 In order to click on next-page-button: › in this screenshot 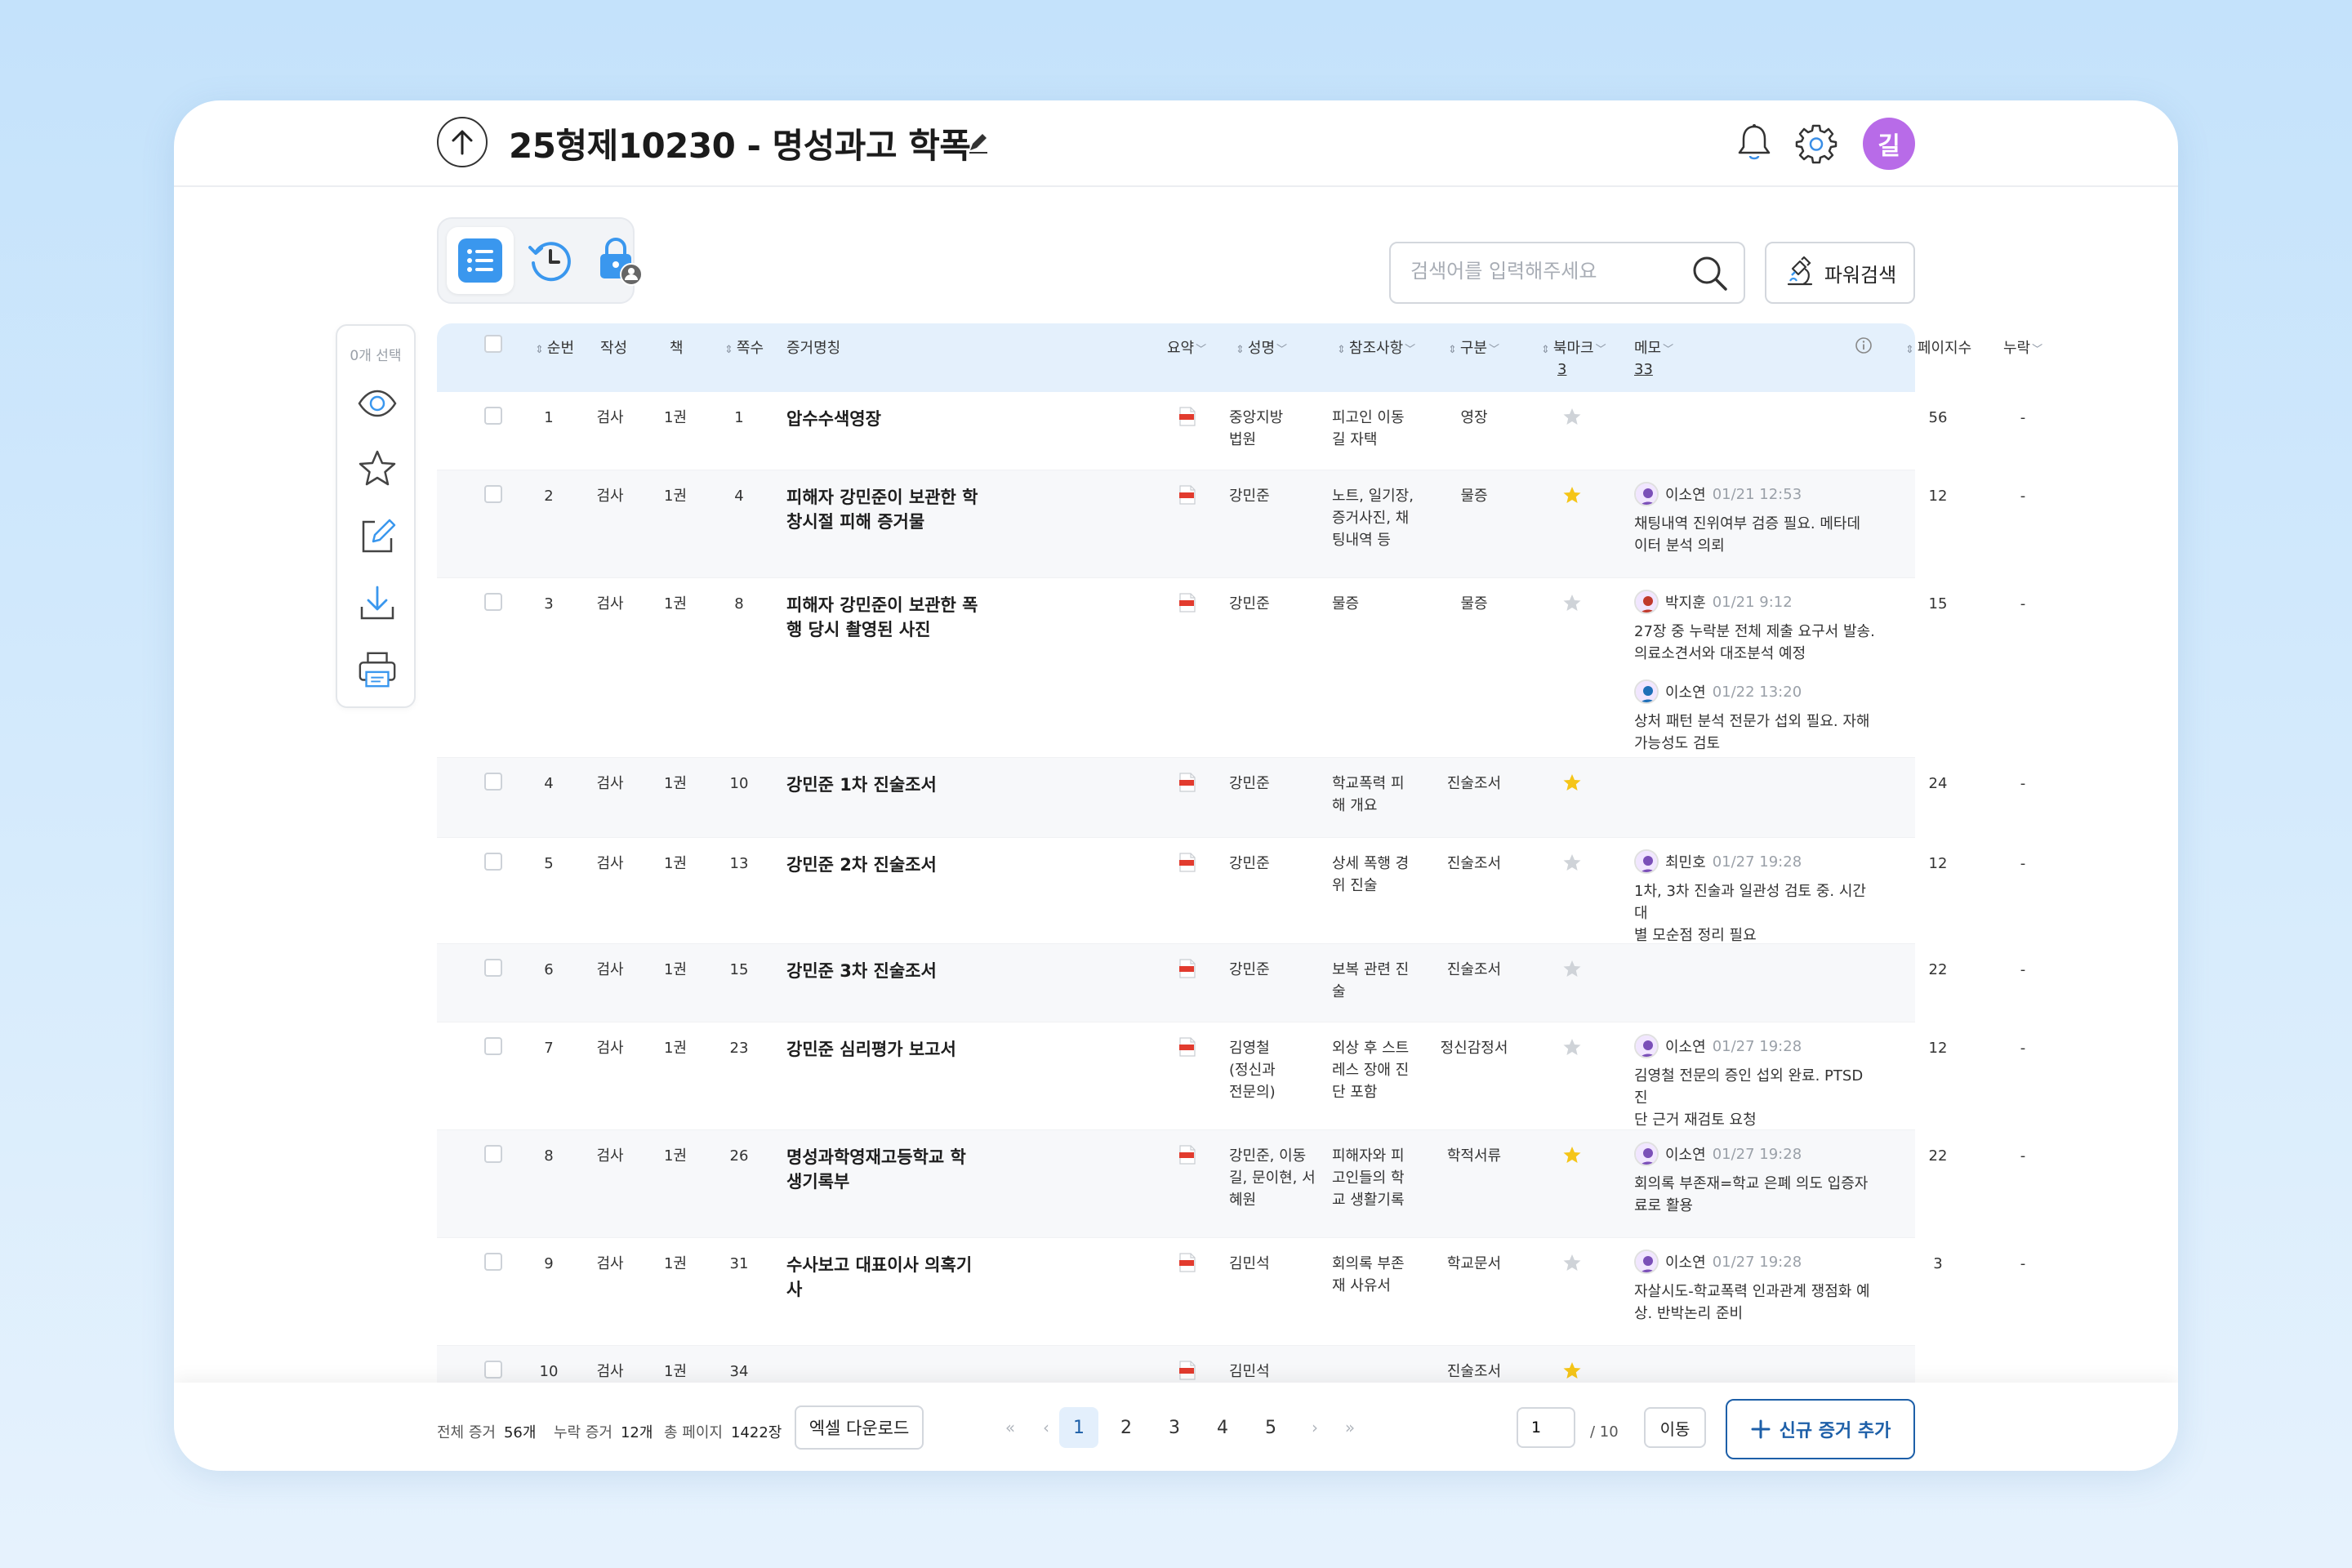, I will do `click(1314, 1427)`.